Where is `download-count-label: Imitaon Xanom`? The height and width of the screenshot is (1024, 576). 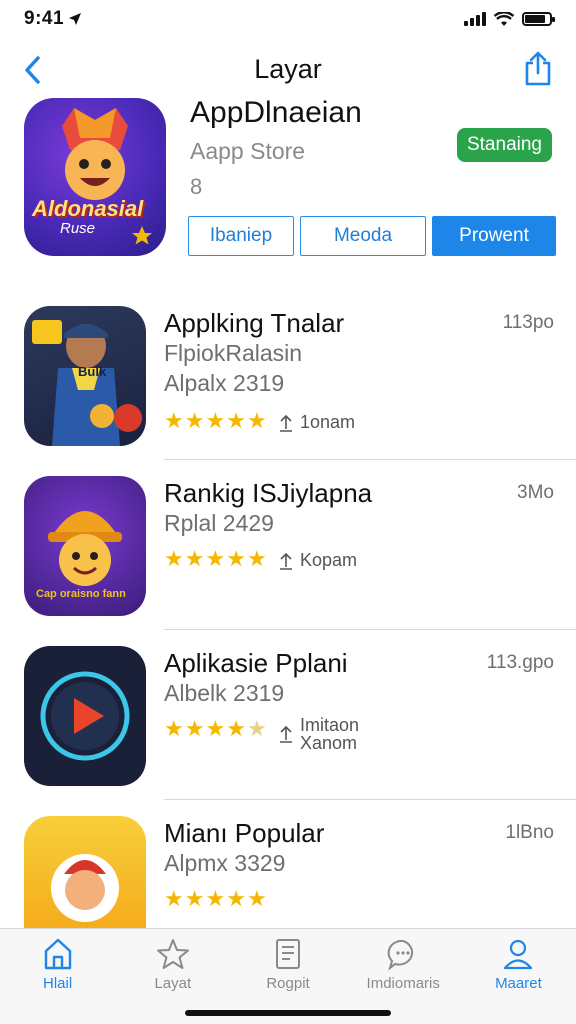
download-count-label: Imitaon Xanom is located at coordinates (330, 734).